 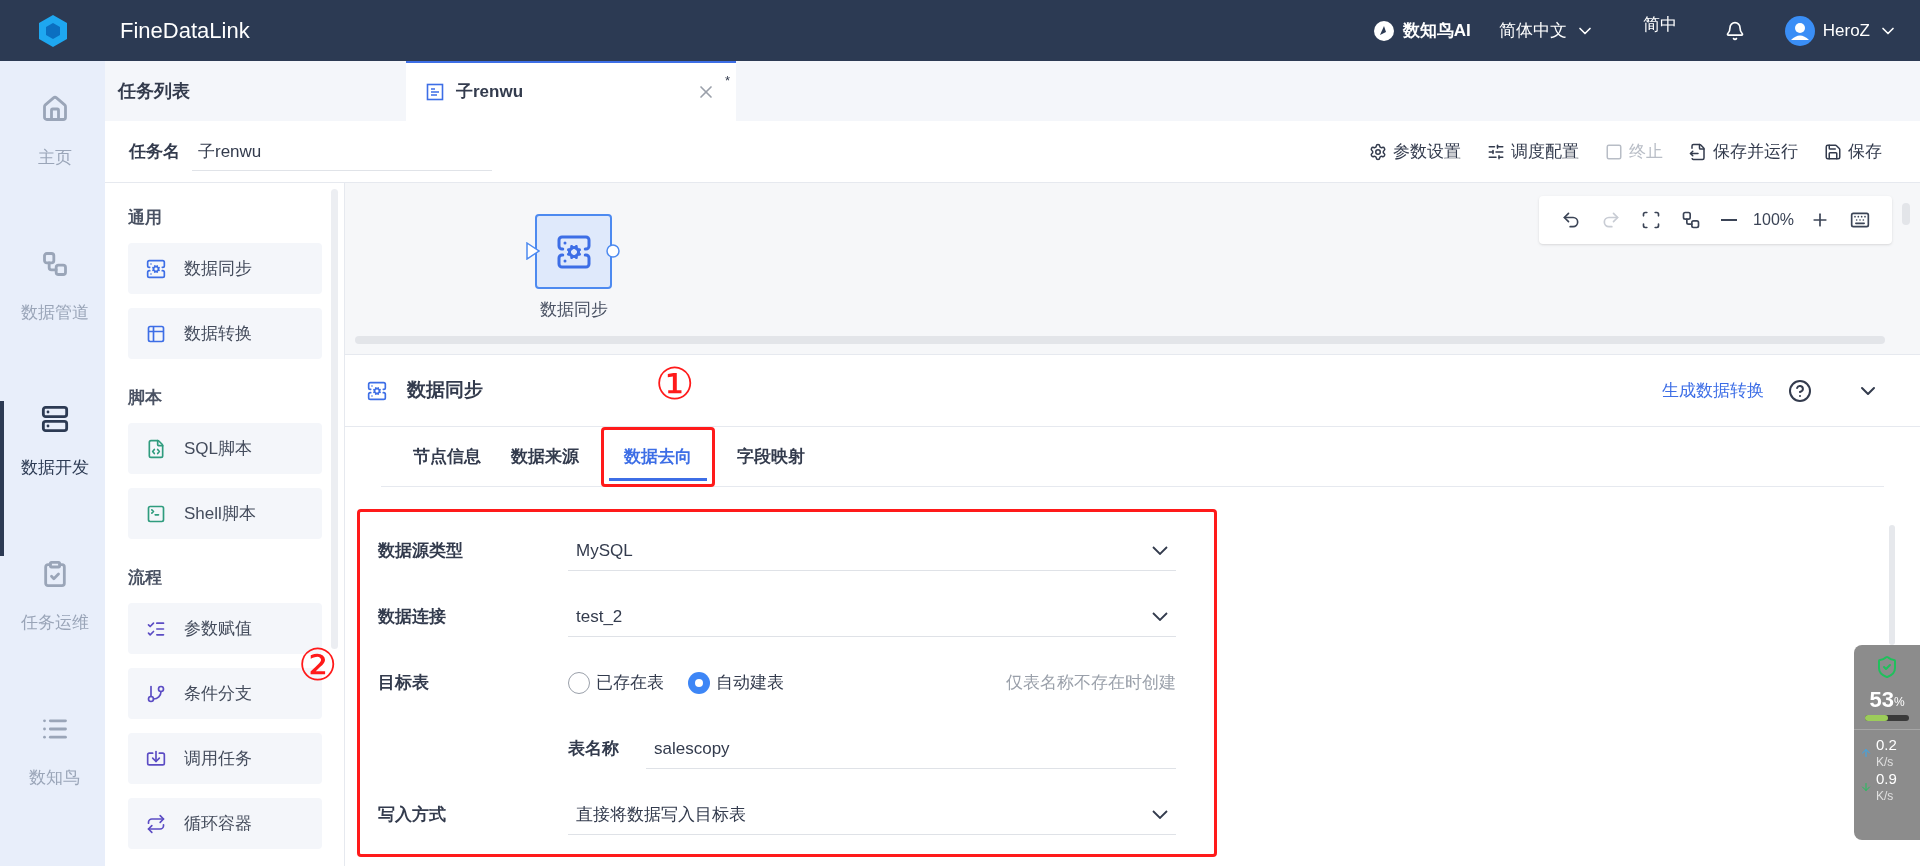 What do you see at coordinates (447, 456) in the screenshot?
I see `panel-tab: 节点信息` at bounding box center [447, 456].